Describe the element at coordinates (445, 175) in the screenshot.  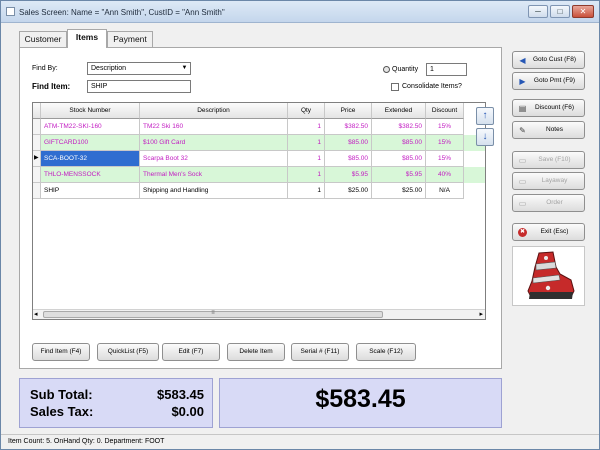
I see `cell-discount: 40%` at that location.